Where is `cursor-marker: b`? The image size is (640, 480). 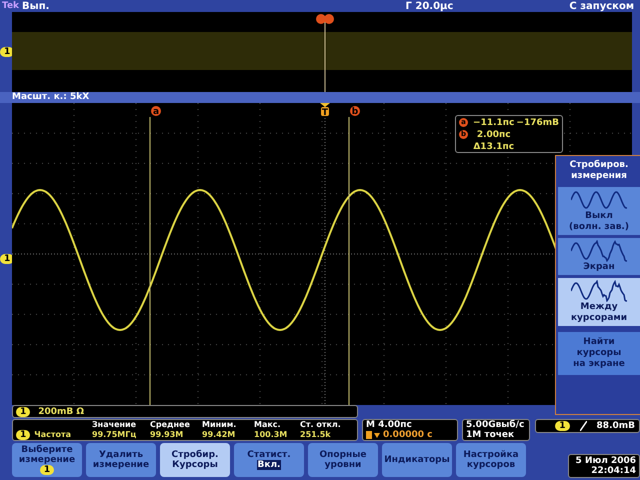 cursor-marker: b is located at coordinates (355, 111).